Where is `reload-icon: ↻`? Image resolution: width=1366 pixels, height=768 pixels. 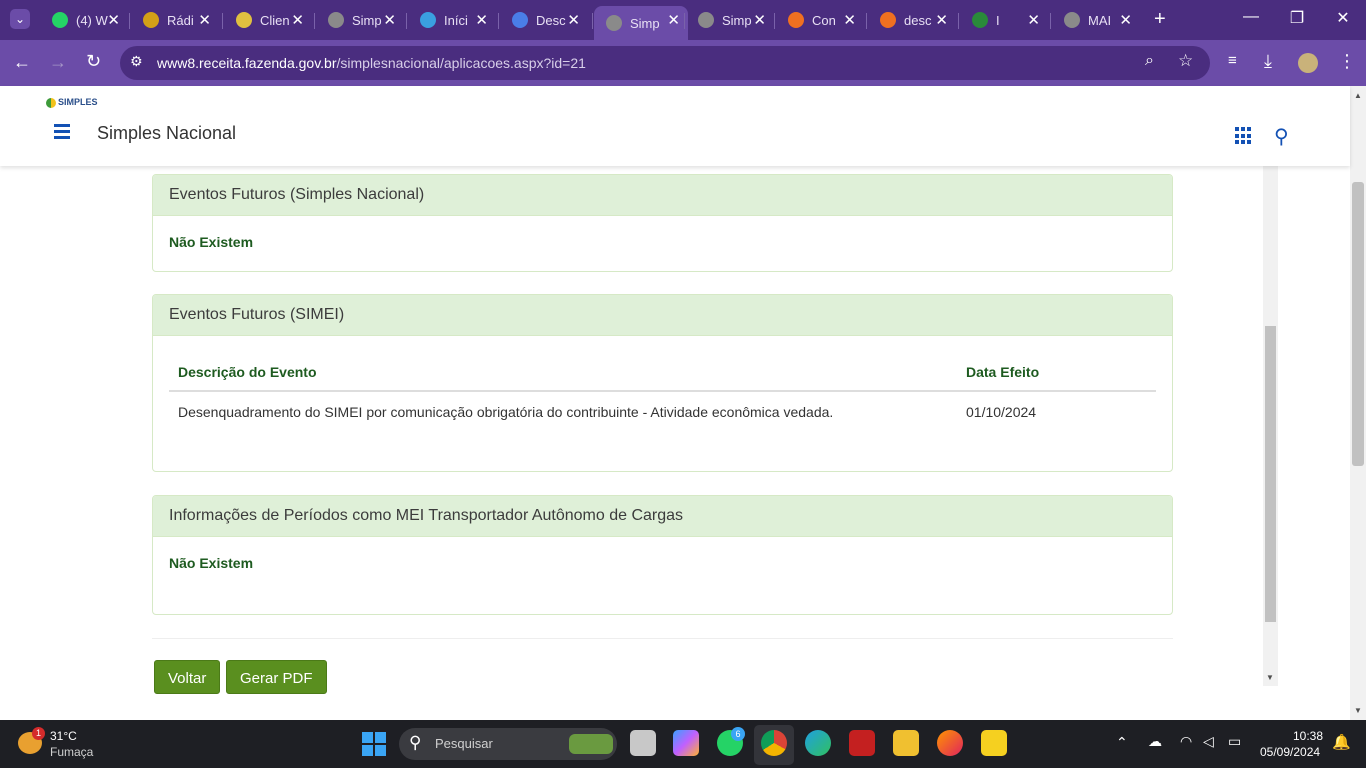
reload-icon: ↻ is located at coordinates (93, 61).